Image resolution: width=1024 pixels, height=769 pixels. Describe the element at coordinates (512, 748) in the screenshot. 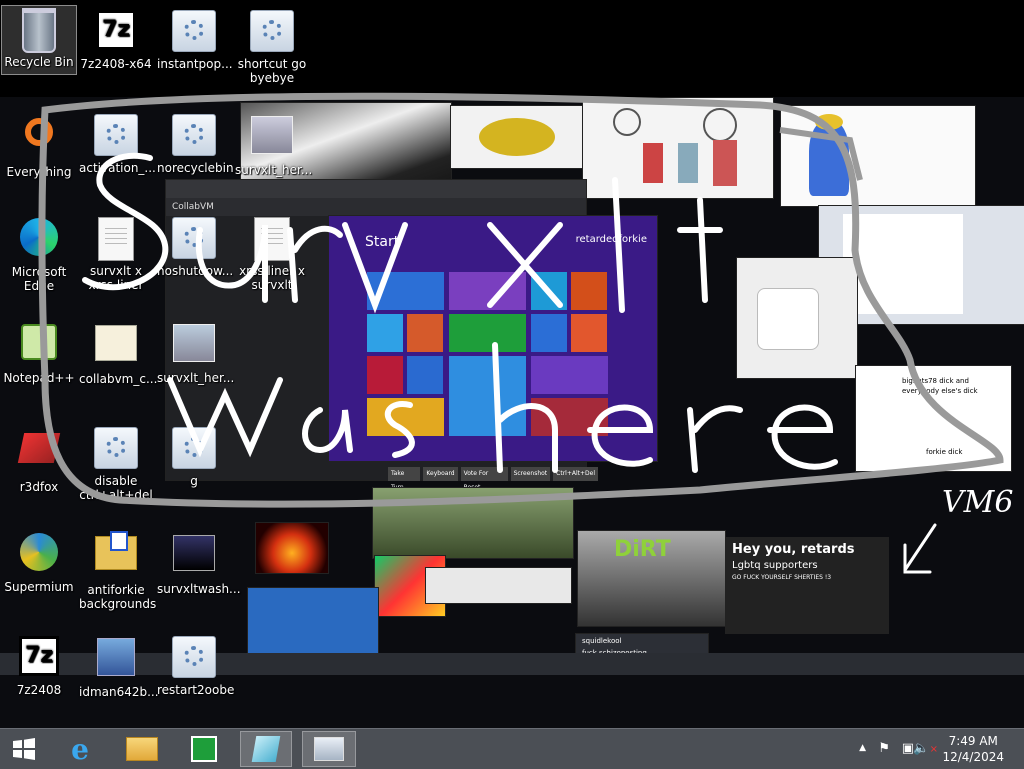

I see `taskbar: e ▲ ⚑ ▣ 🔈× 7:49 AM 12/4/2024` at that location.